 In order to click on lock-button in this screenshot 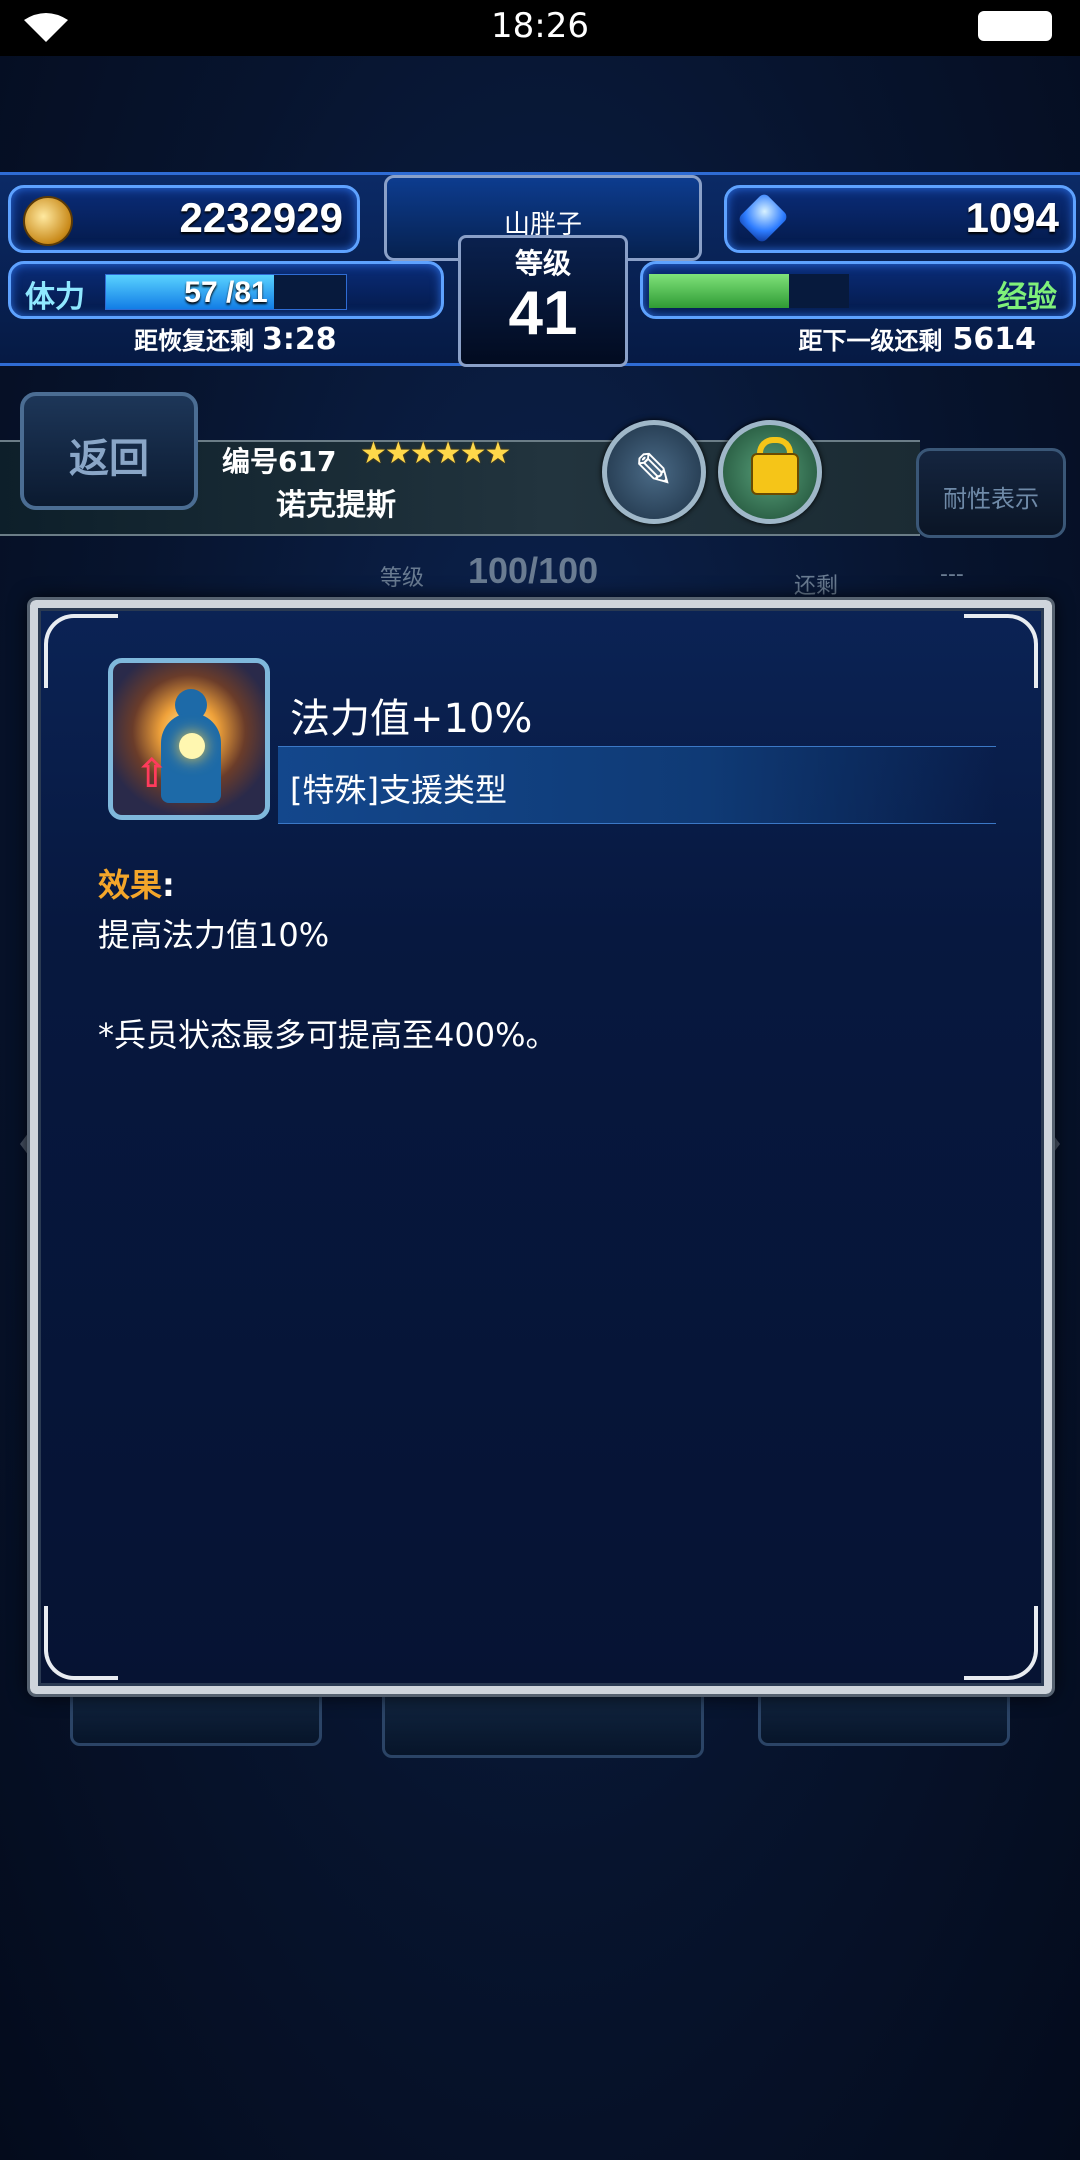, I will do `click(770, 472)`.